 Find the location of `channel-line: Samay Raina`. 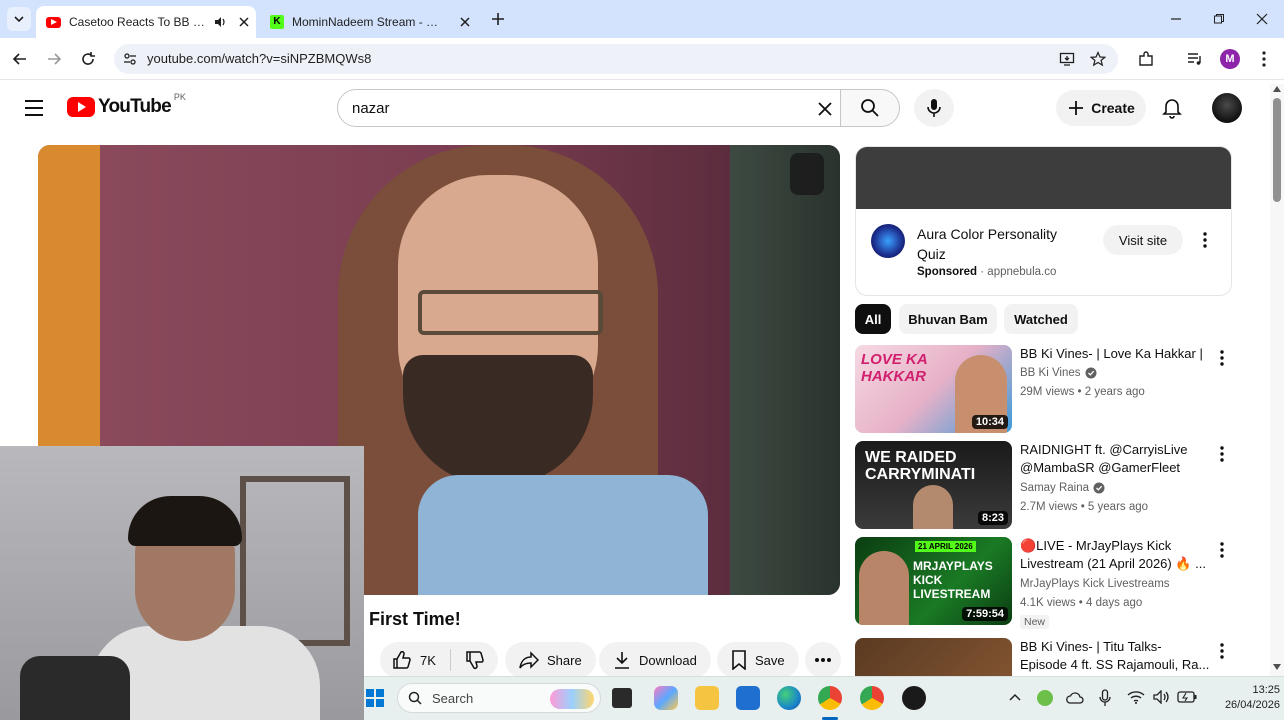

channel-line: Samay Raina is located at coordinates (1062, 488).